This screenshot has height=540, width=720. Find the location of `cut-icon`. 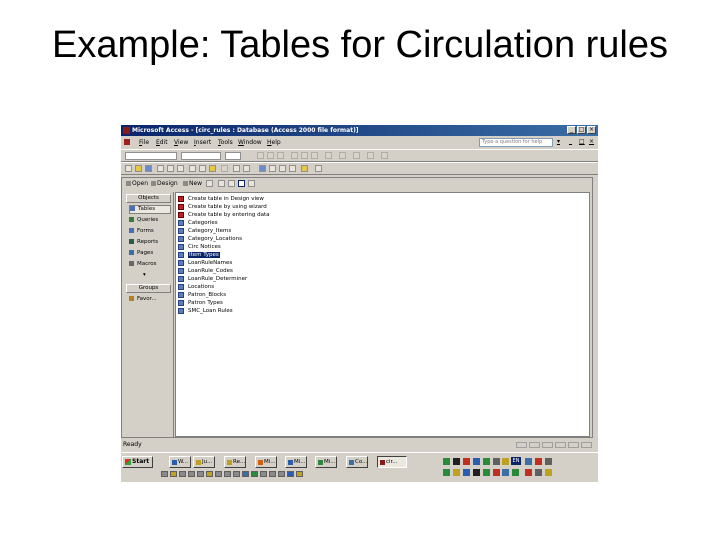

cut-icon is located at coordinates (192, 168).